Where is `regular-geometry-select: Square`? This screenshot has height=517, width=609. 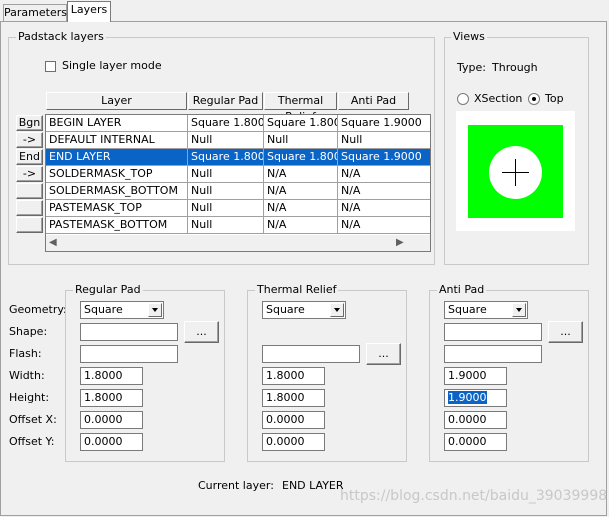
regular-geometry-select: Square is located at coordinates (122, 310).